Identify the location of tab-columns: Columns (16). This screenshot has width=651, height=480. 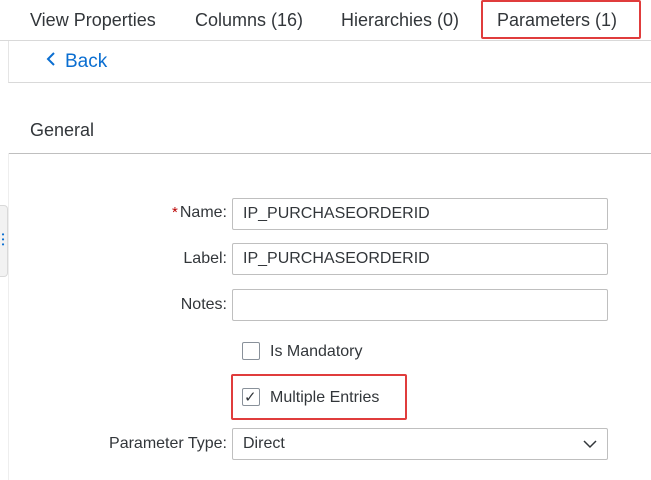
(249, 20).